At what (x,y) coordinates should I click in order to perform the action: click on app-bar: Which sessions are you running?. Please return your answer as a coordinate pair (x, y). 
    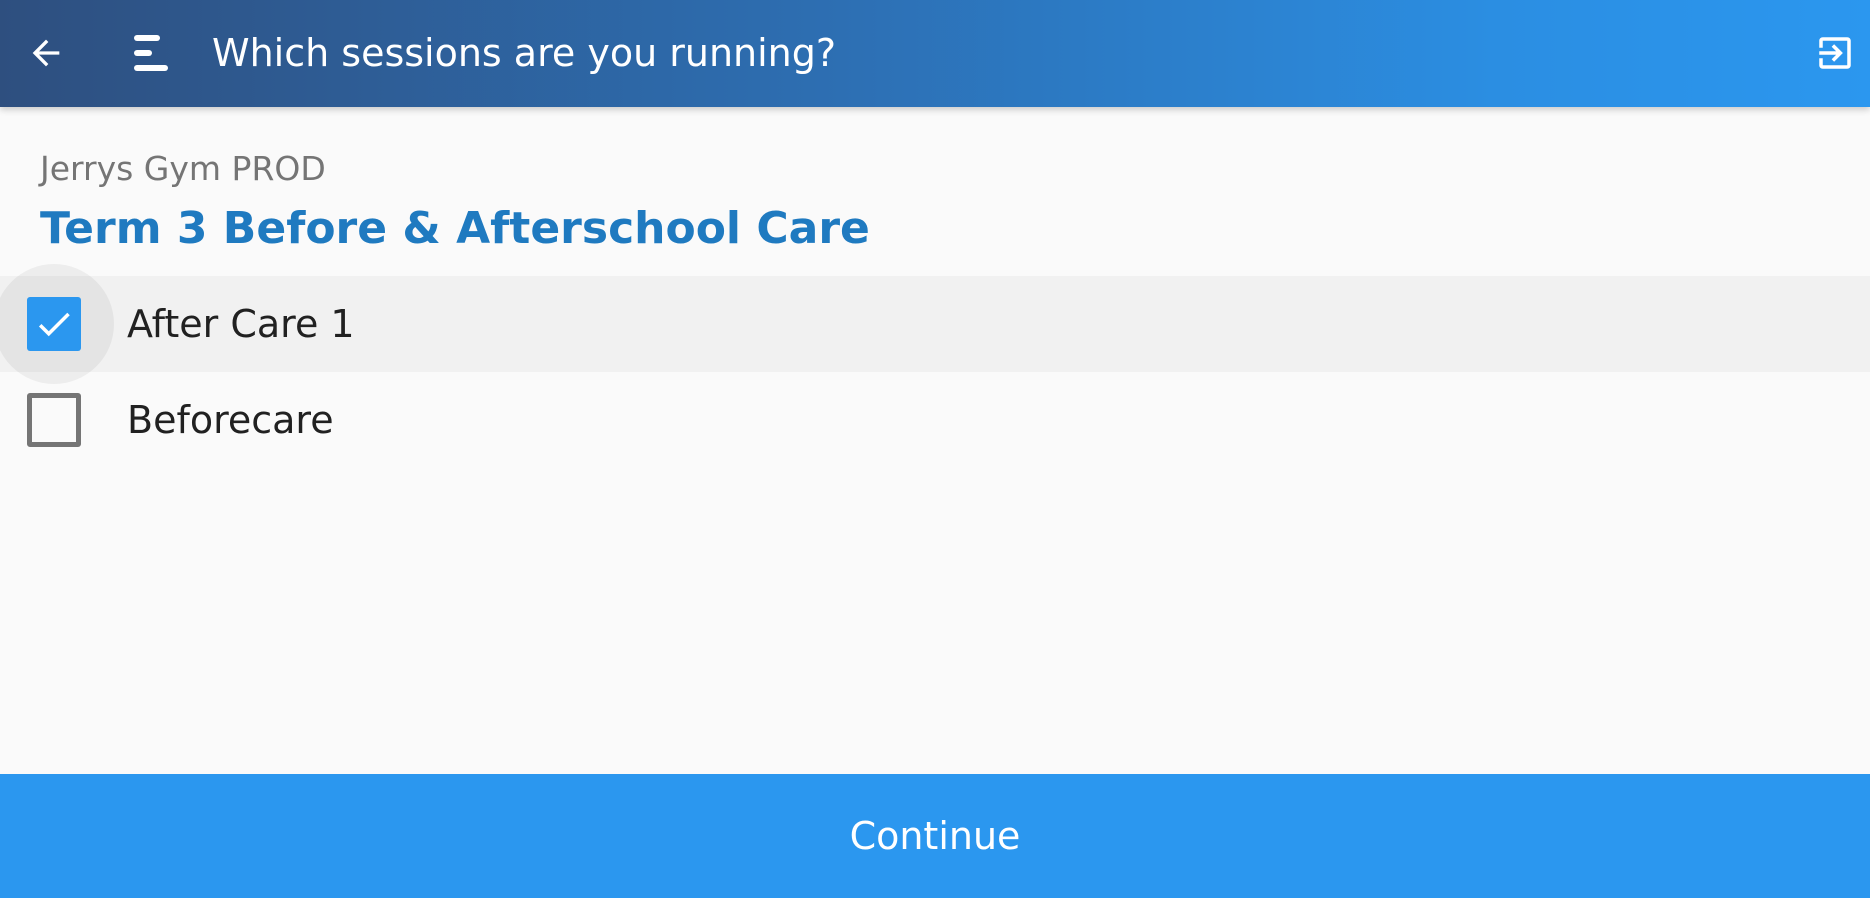
    Looking at the image, I should click on (935, 53).